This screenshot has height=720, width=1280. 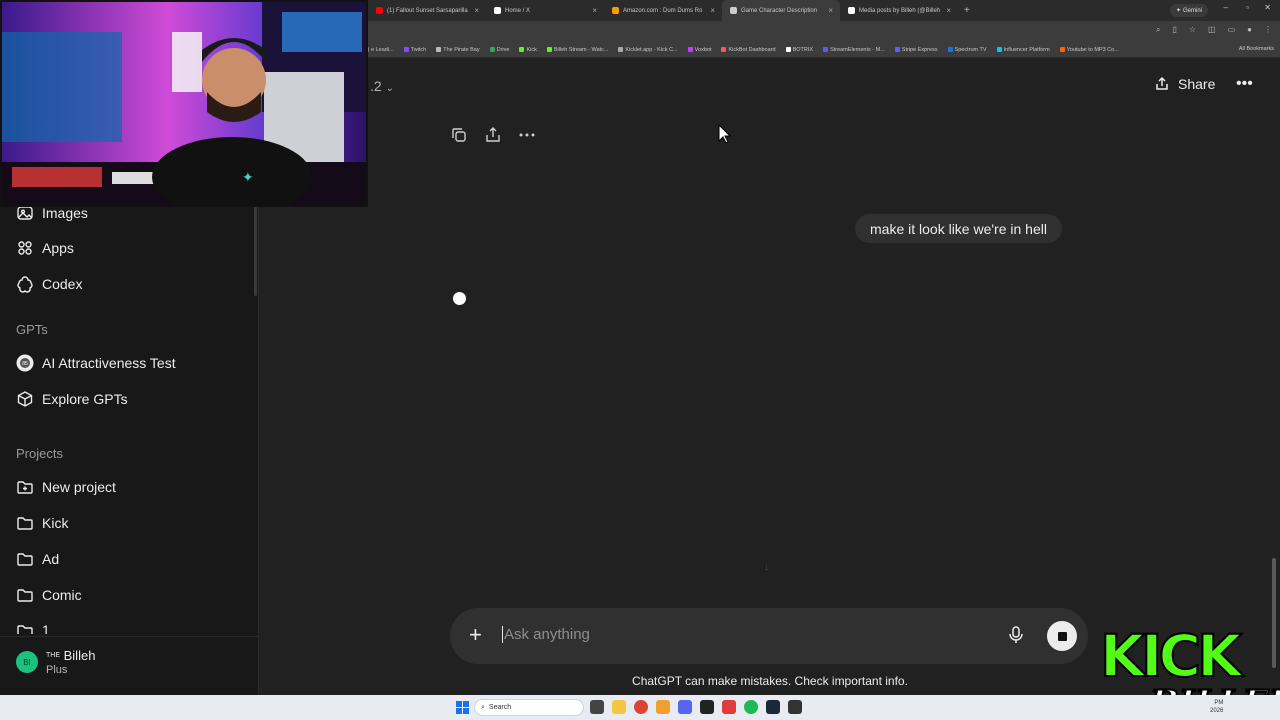 I want to click on app-red-icon, so click(x=729, y=707).